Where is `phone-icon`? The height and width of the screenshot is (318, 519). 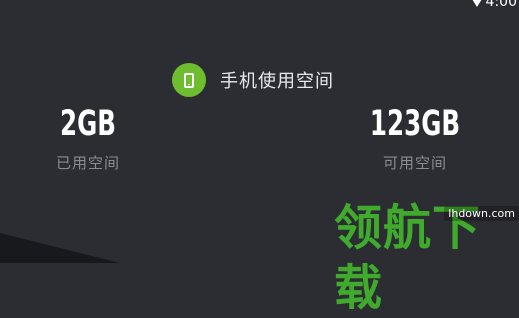
phone-icon is located at coordinates (189, 80).